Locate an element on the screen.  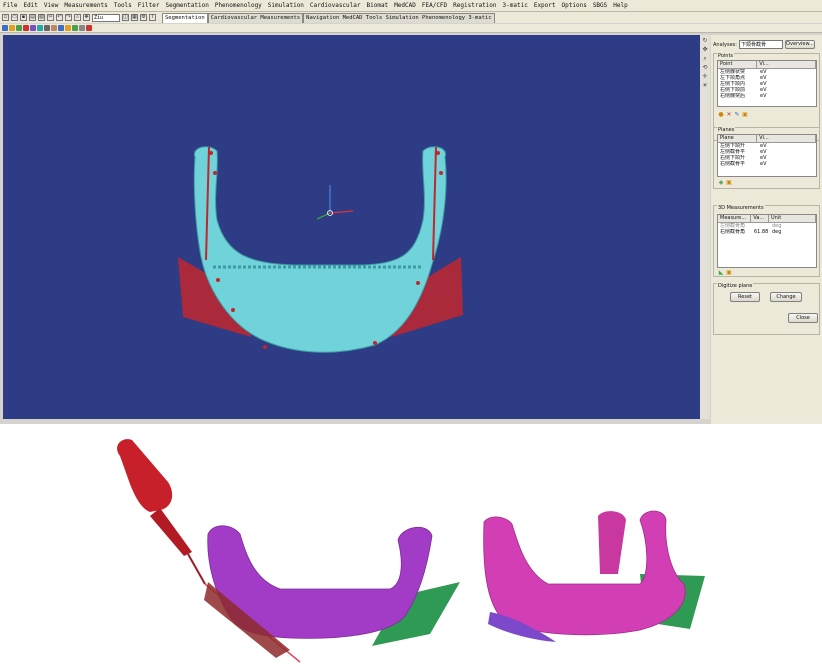
menu-export: Export is located at coordinates (545, 5).